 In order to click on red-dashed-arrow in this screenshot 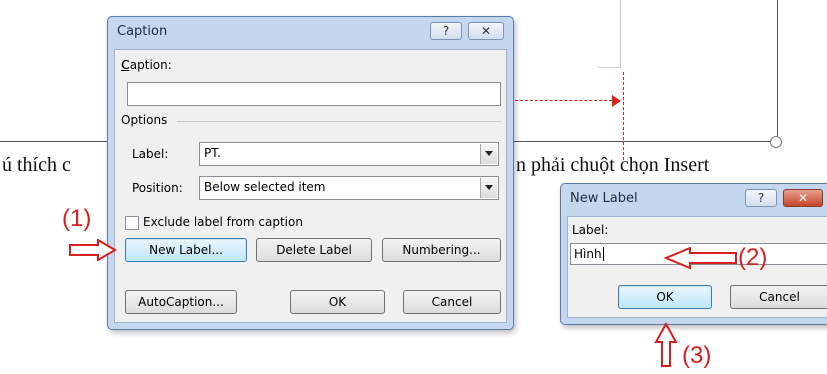, I will do `click(566, 100)`.